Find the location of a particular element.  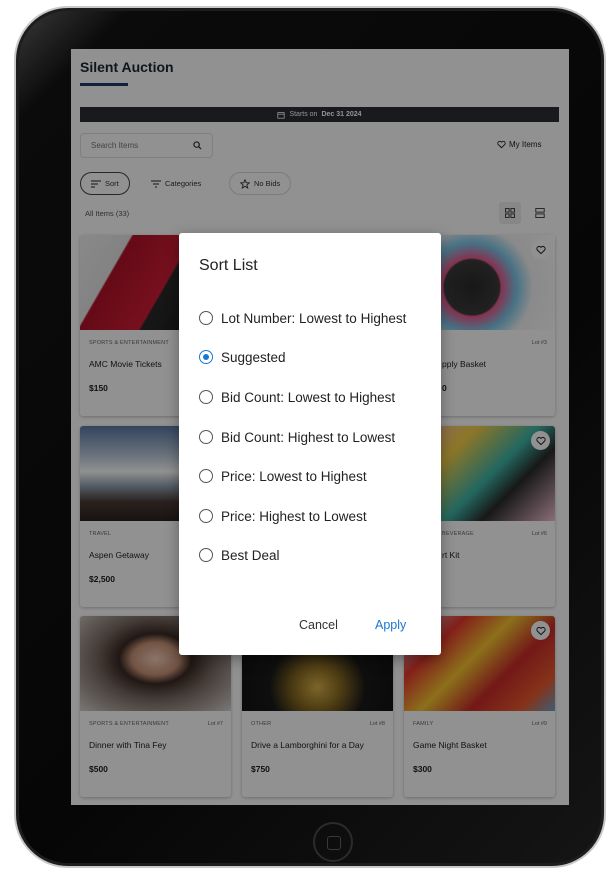

sort-option-bid-count-desc: Bid Count: Highest to Lowest is located at coordinates (297, 437).